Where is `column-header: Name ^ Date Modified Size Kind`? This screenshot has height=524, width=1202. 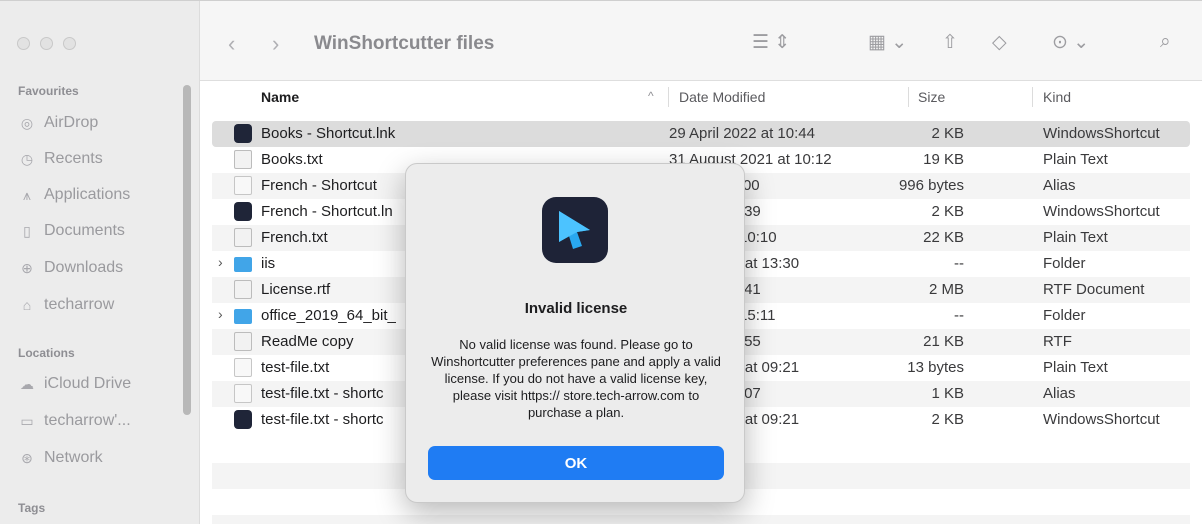 column-header: Name ^ Date Modified Size Kind is located at coordinates (701, 97).